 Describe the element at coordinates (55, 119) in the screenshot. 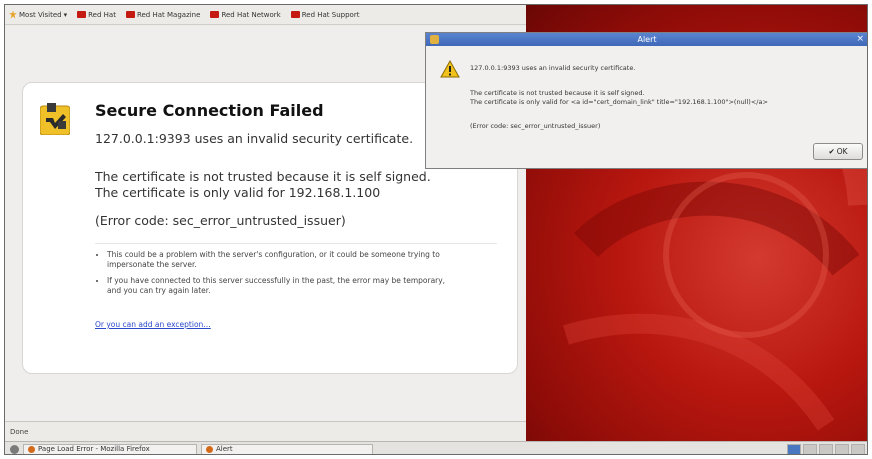

I see `security-warning-icon` at that location.